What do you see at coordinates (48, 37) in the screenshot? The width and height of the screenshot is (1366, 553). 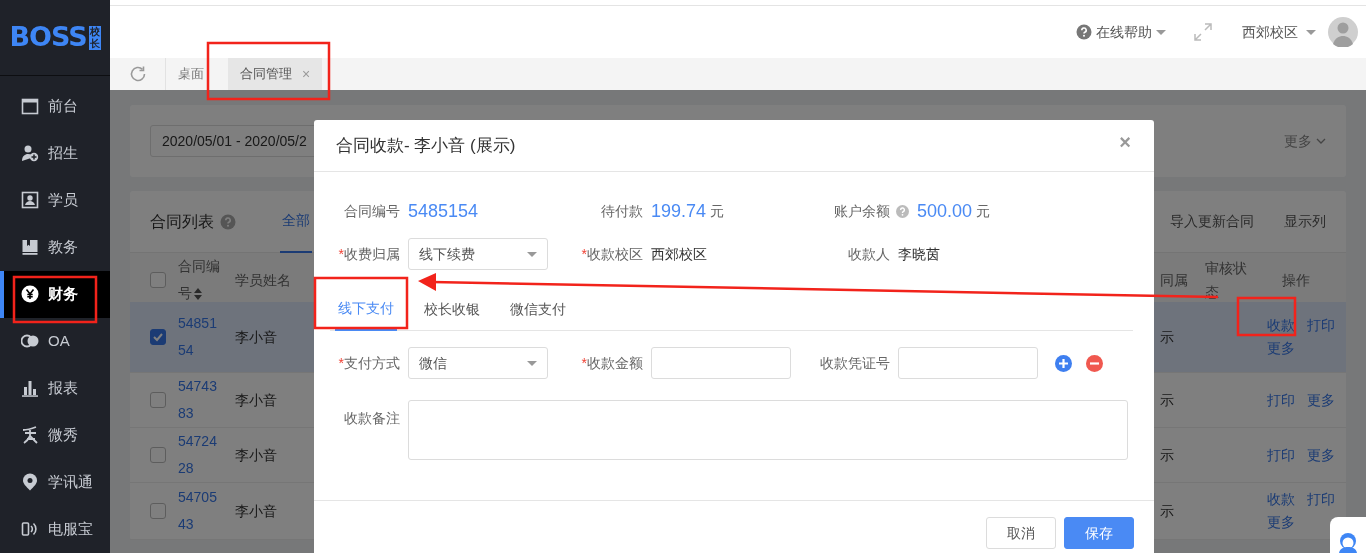 I see `logo: BOSS` at bounding box center [48, 37].